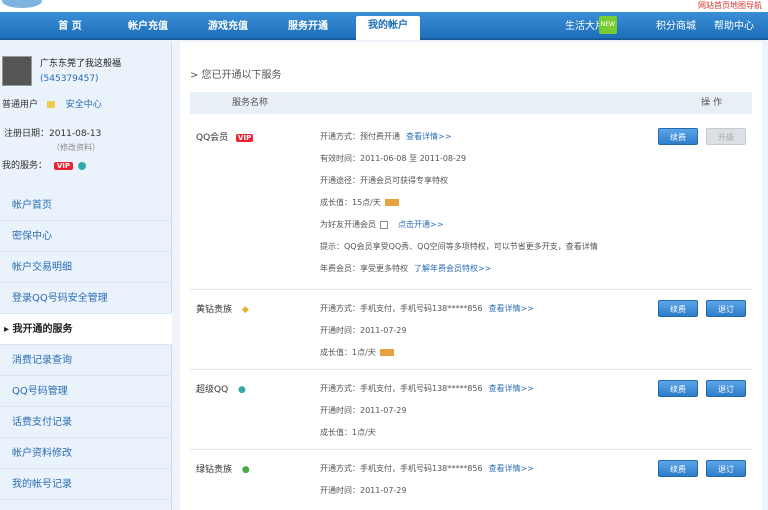  What do you see at coordinates (84, 105) in the screenshot?
I see `security-center-link: 安全中心` at bounding box center [84, 105].